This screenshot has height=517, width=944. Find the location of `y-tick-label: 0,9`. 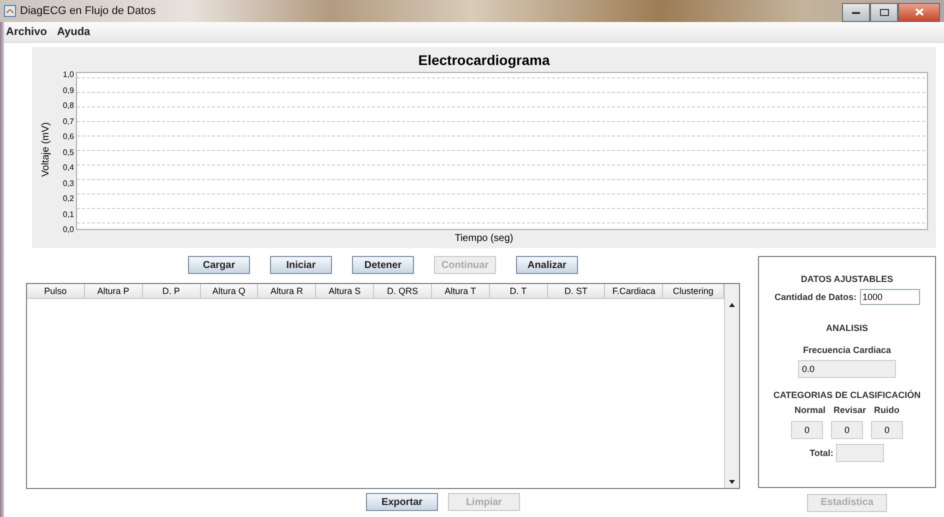

y-tick-label: 0,9 is located at coordinates (68, 90).